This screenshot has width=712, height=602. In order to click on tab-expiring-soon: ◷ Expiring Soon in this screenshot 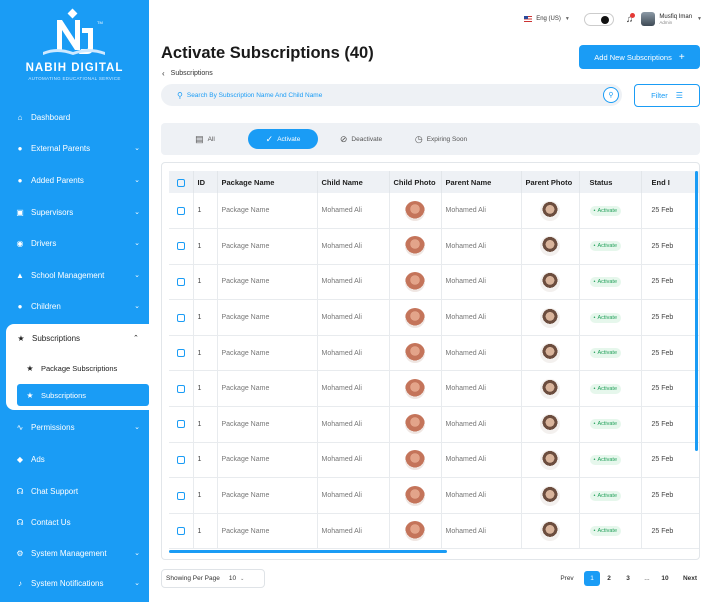, I will do `click(441, 139)`.